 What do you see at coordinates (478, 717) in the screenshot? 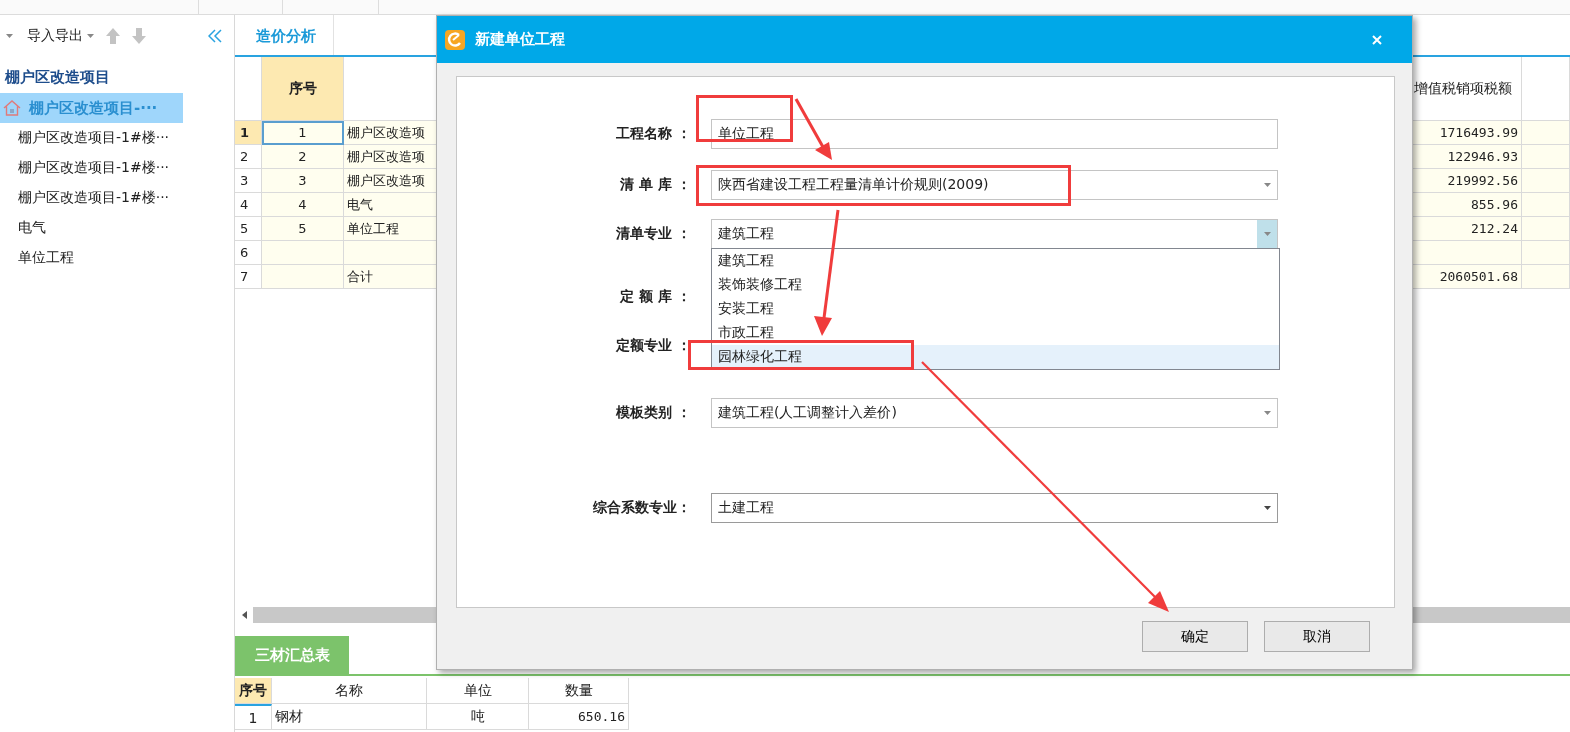
I see `table-cell: 吨` at bounding box center [478, 717].